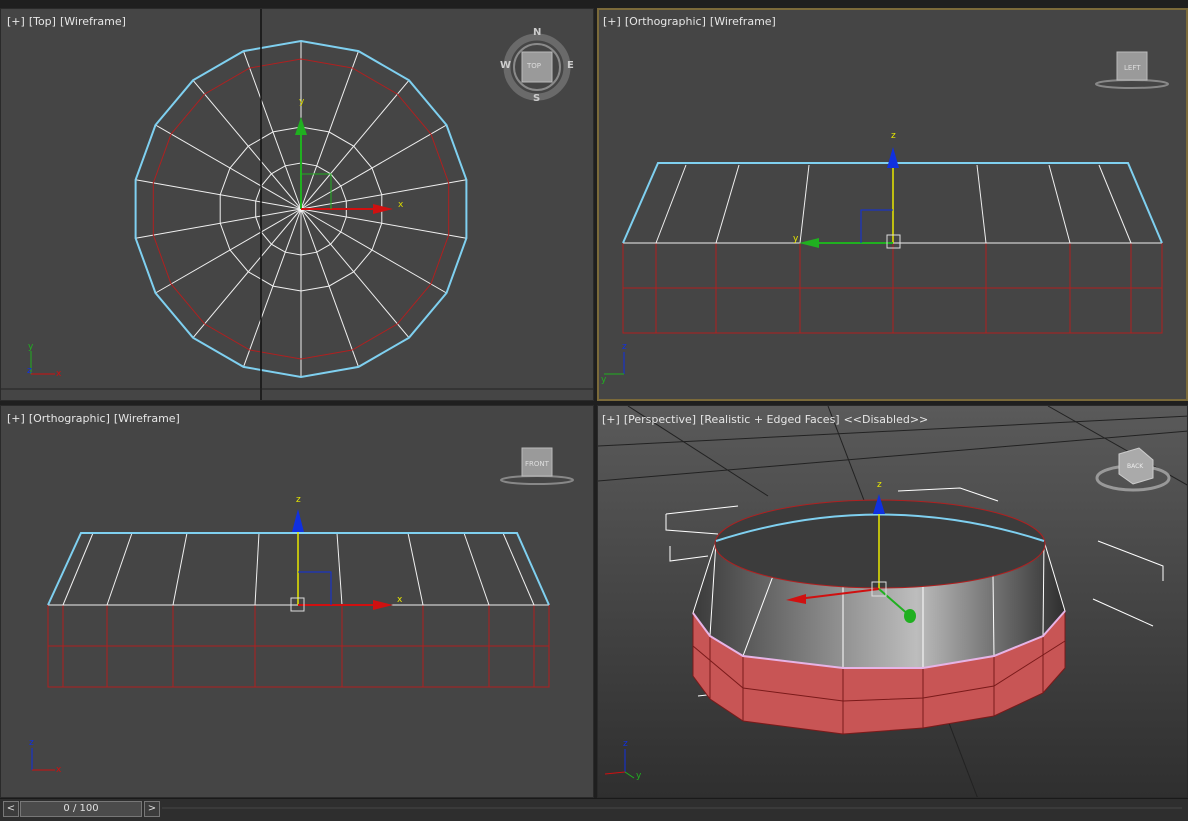 The image size is (1188, 821). Describe the element at coordinates (506, 65) in the screenshot. I see `compass-w: W` at that location.